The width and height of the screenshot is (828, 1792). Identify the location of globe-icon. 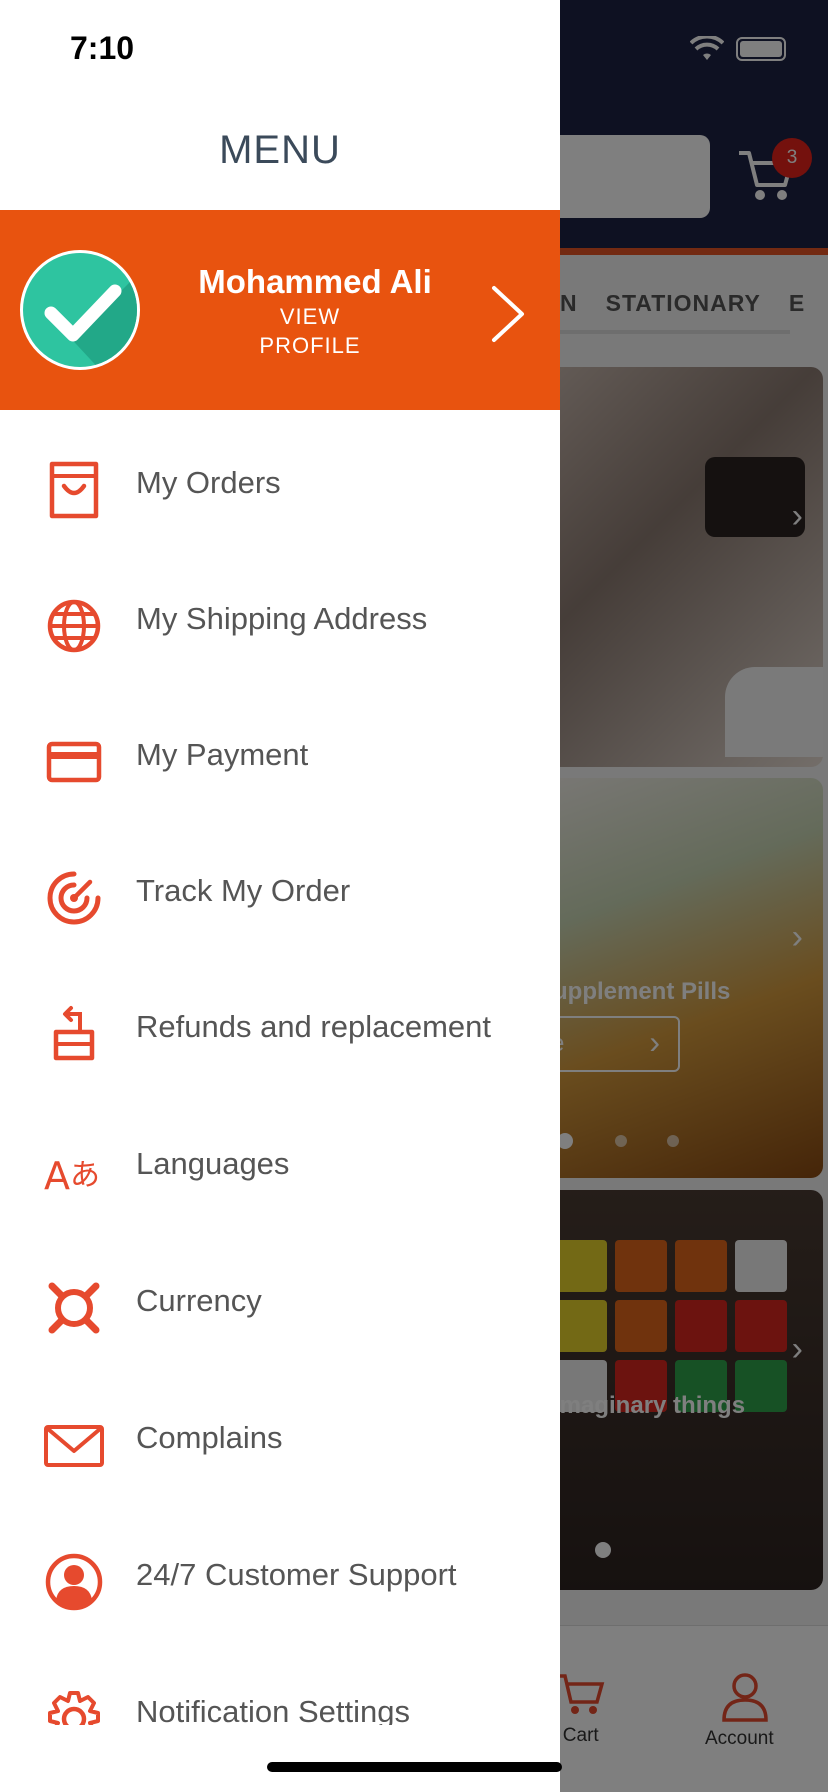
(74, 626).